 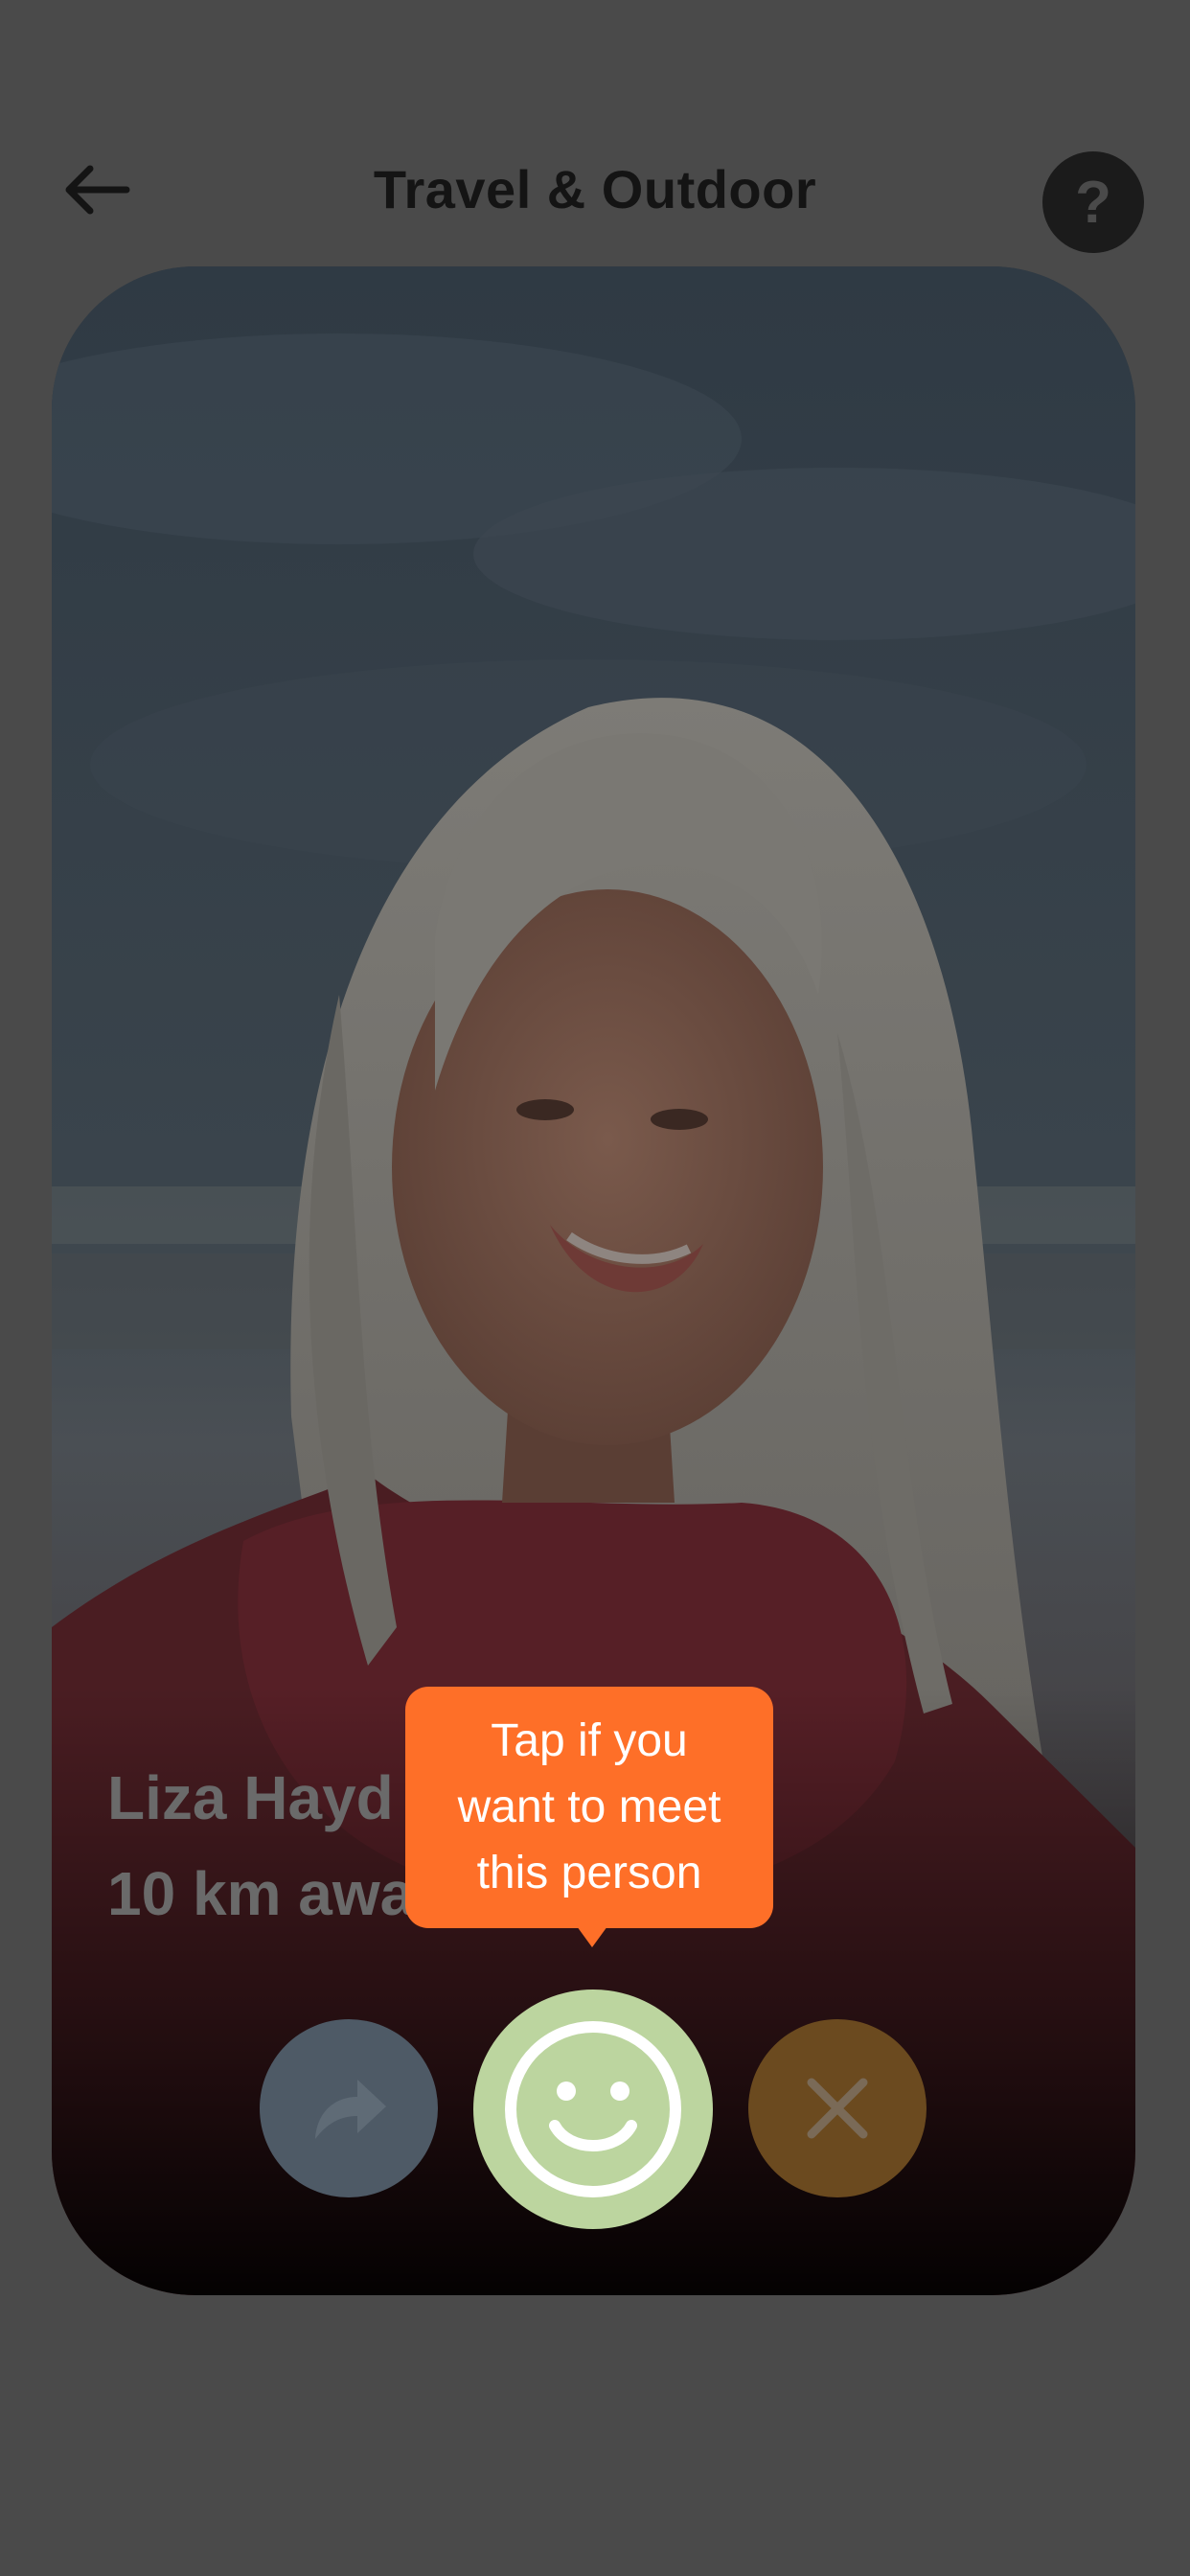 What do you see at coordinates (589, 1873) in the screenshot?
I see `tooltip-line-3: this person` at bounding box center [589, 1873].